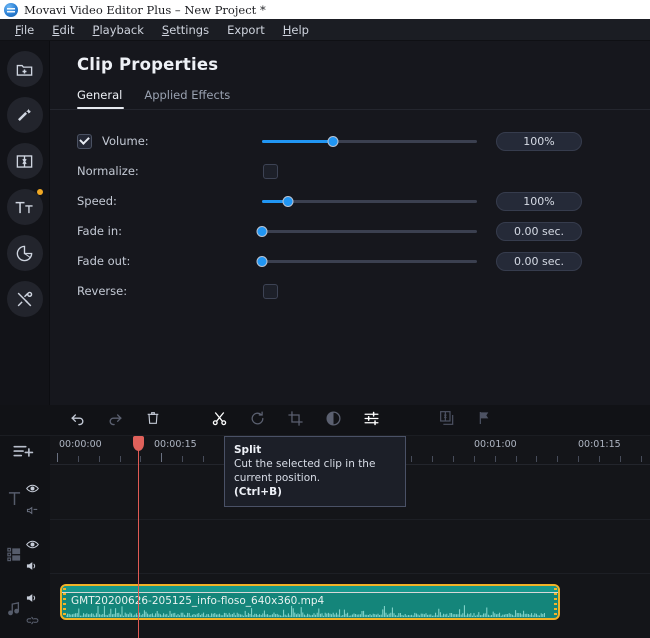  What do you see at coordinates (366, 231) in the screenshot?
I see `fade-in-slider` at bounding box center [366, 231].